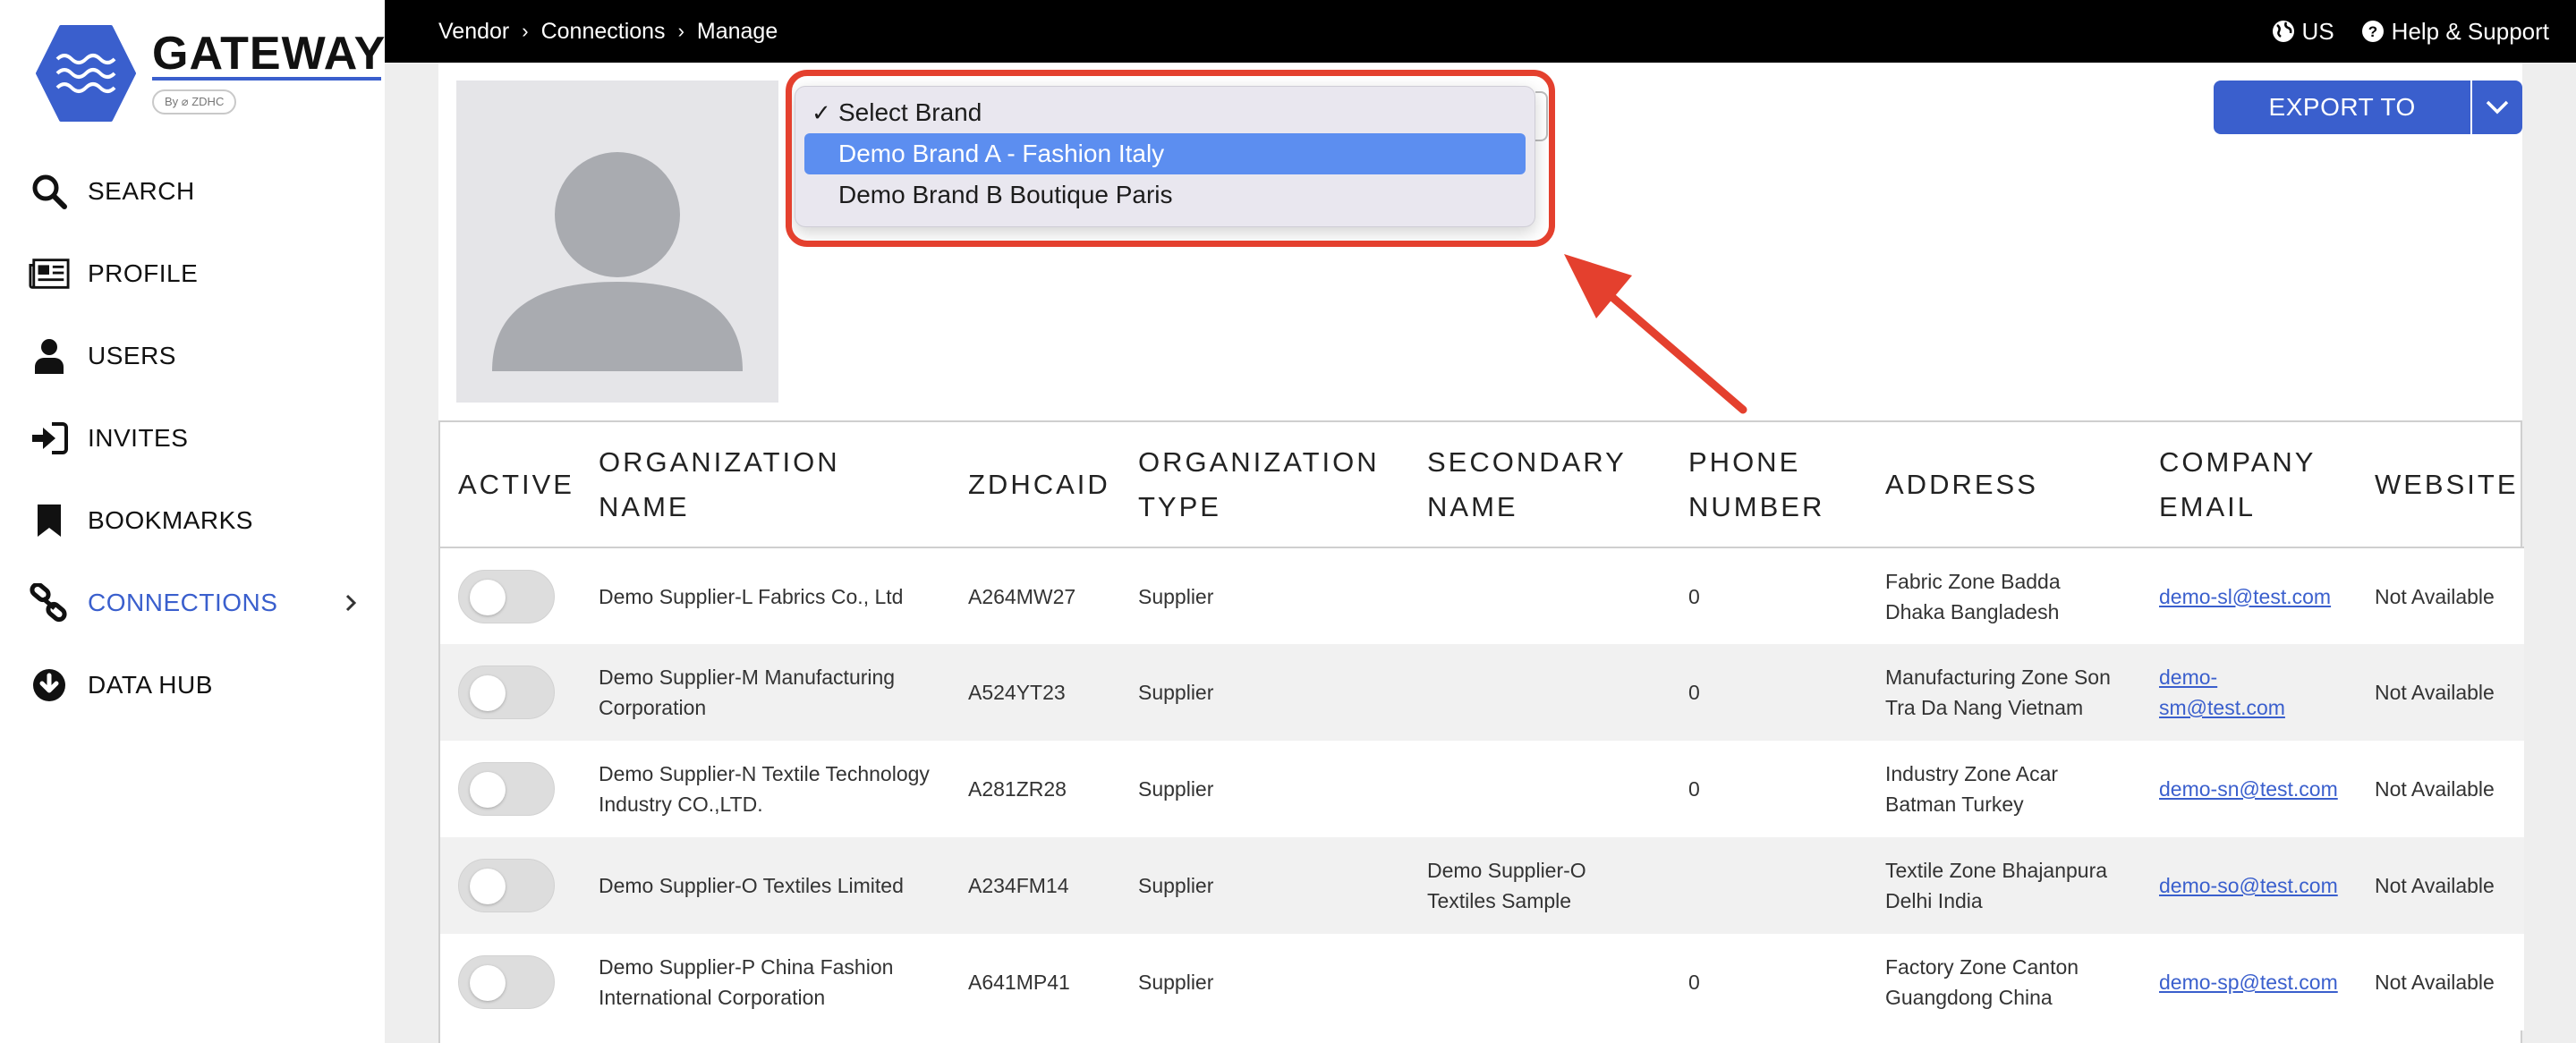  I want to click on logo-underline, so click(266, 79).